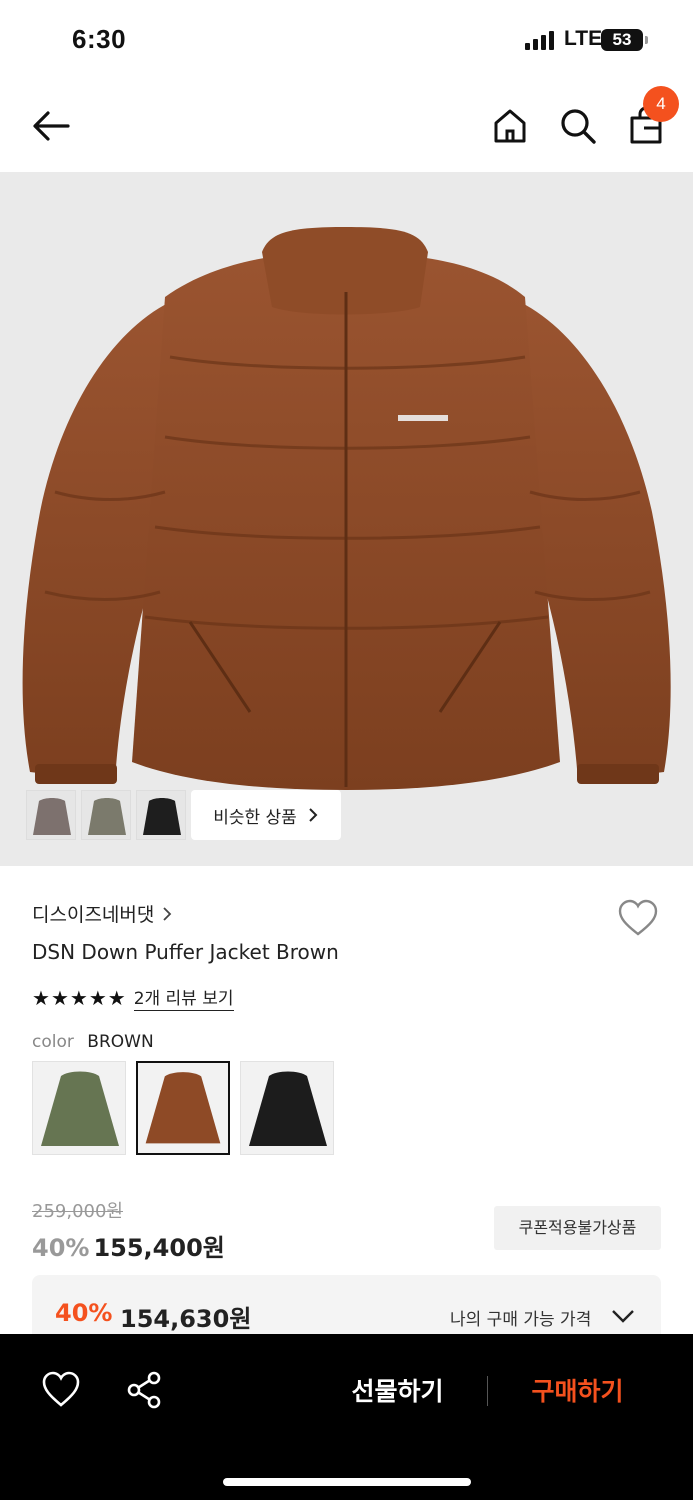 The image size is (693, 1500). I want to click on status-bar: 6:30 LTE 53, so click(346, 40).